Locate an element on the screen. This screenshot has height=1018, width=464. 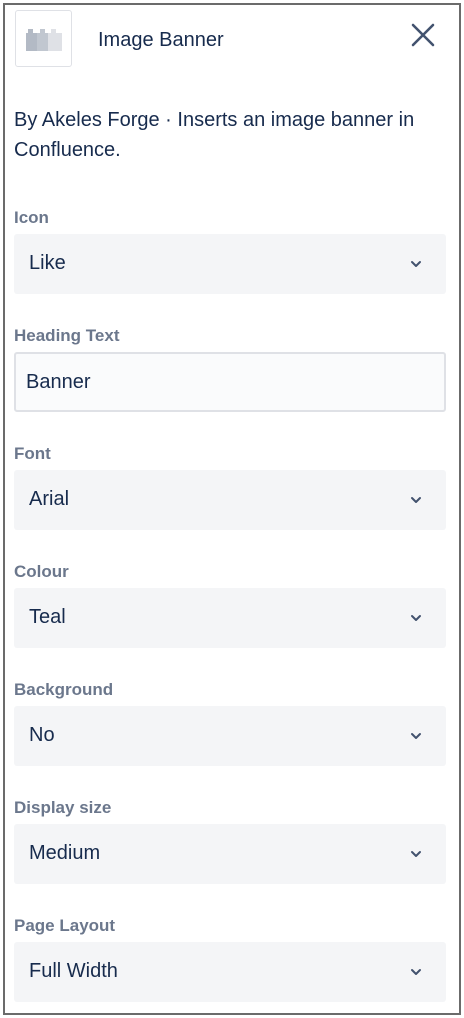
macro-blocks-icon is located at coordinates (43, 38).